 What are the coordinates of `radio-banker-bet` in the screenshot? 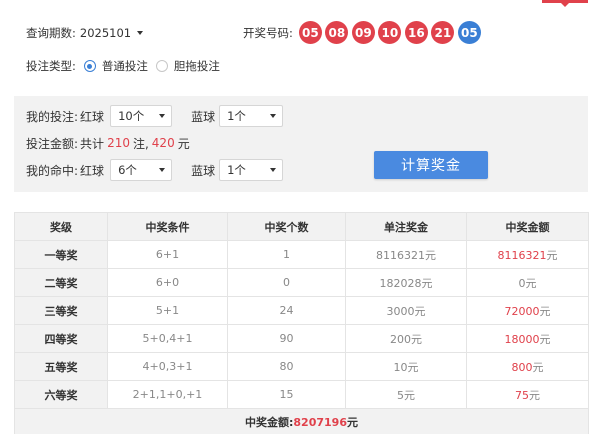 It's located at (161, 66).